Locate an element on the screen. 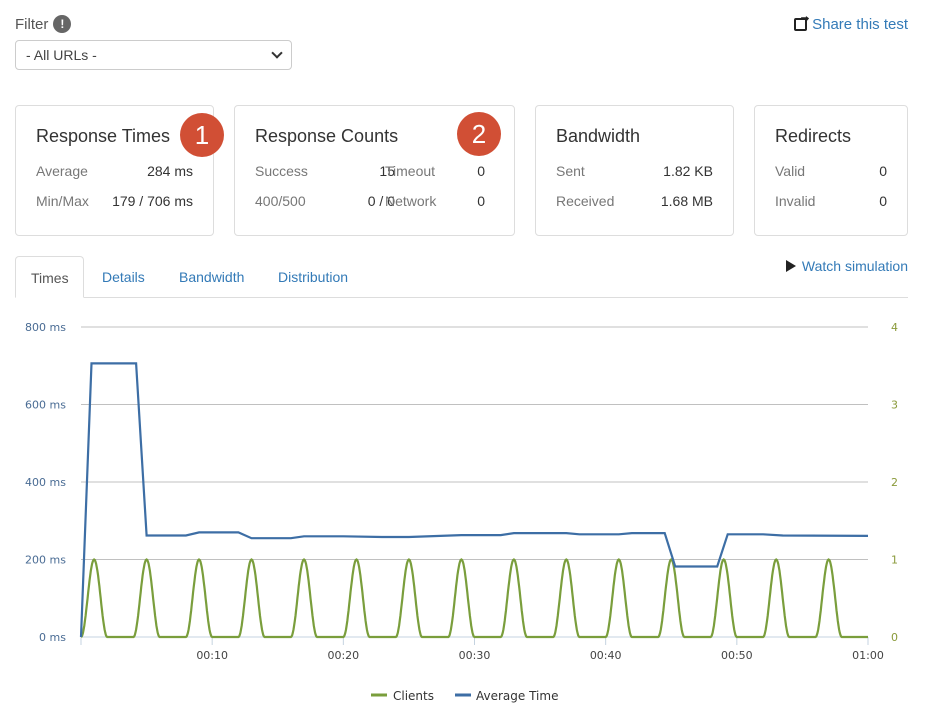  x-tick-label: 00:10 is located at coordinates (212, 655).